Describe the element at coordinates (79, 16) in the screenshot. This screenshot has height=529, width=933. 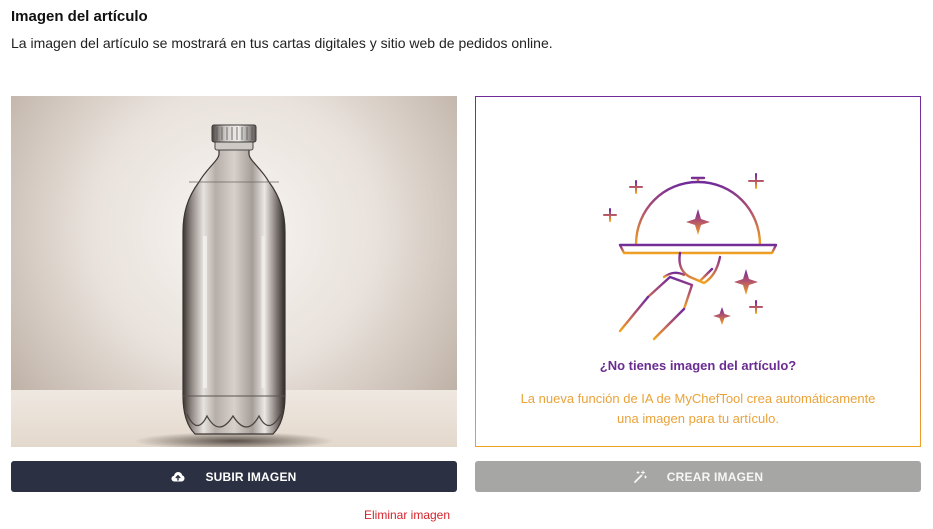
I see `section-title: Imagen del artículo` at that location.